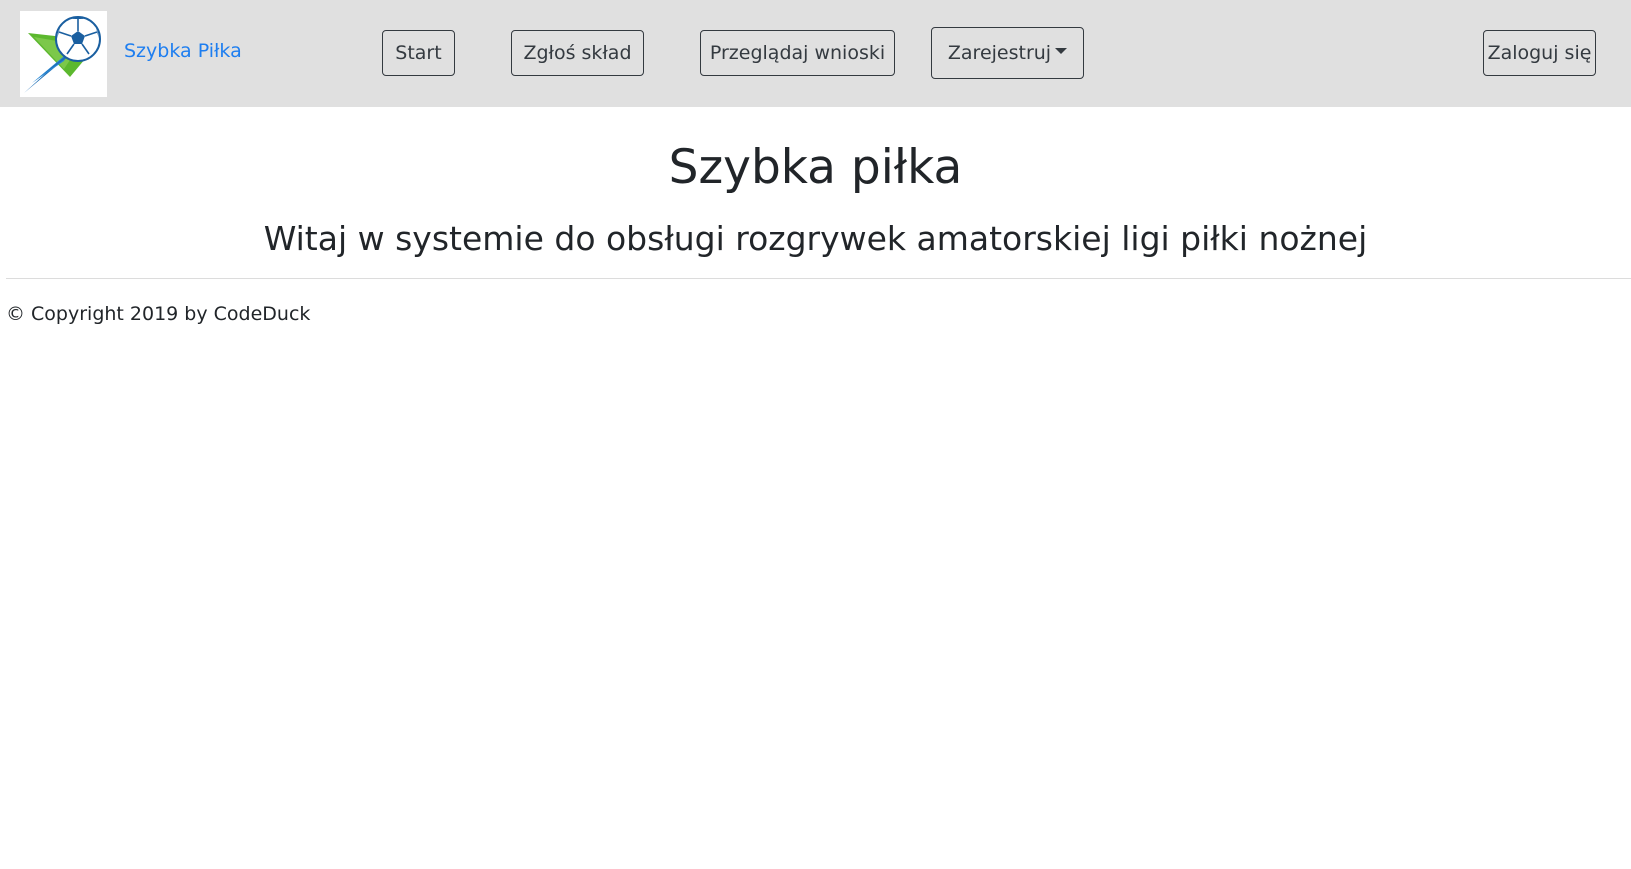 This screenshot has width=1631, height=869. What do you see at coordinates (999, 53) in the screenshot?
I see `register-label: Zarejestruj` at bounding box center [999, 53].